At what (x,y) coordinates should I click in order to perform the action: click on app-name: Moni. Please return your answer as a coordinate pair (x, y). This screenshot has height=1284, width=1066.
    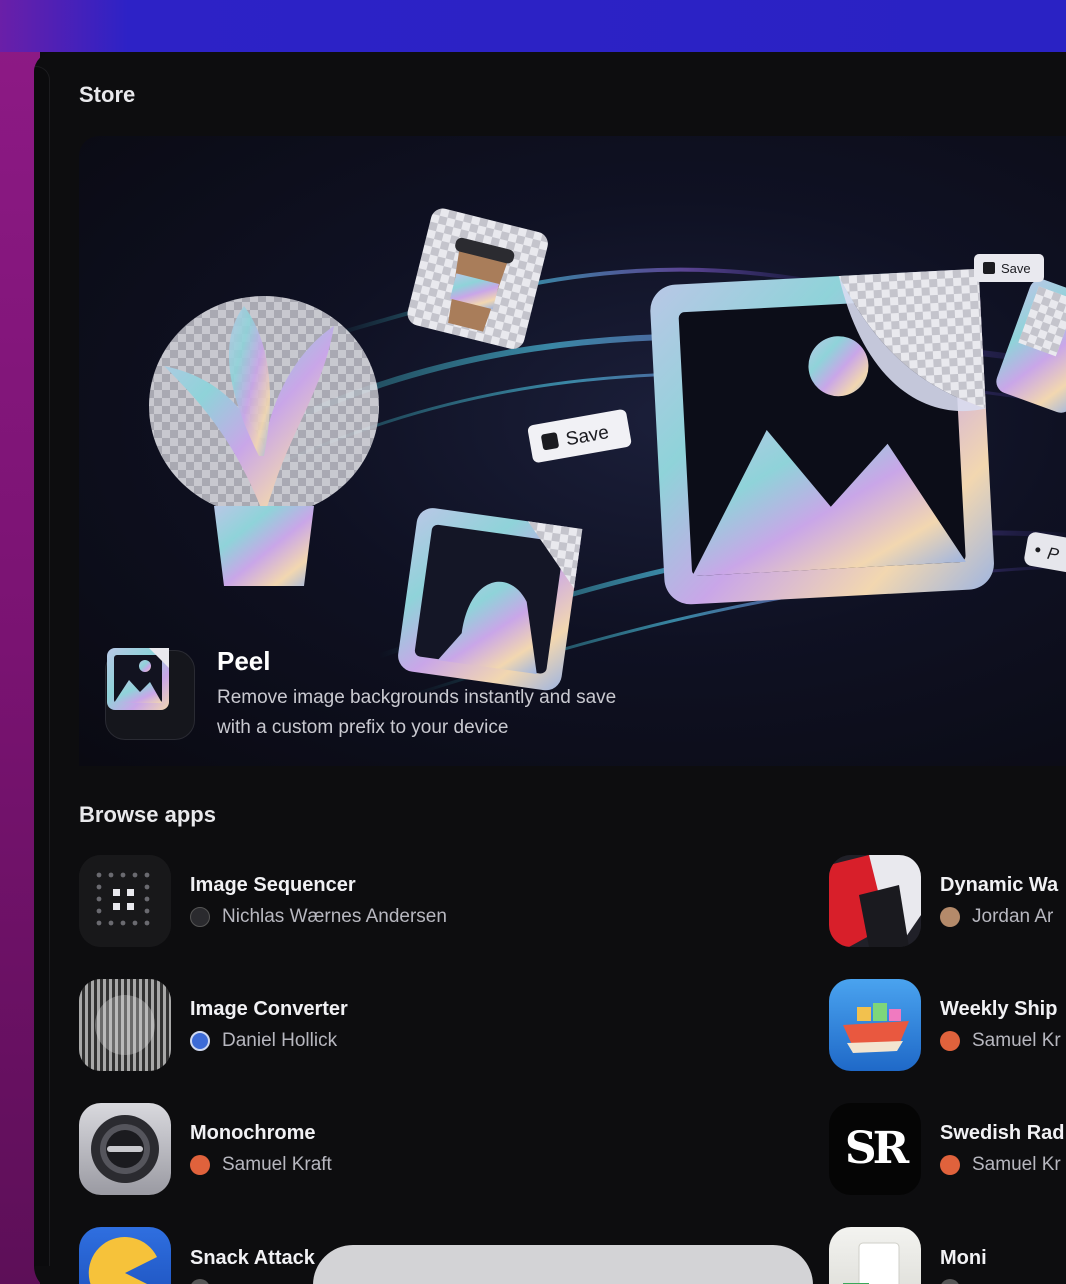
    Looking at the image, I should click on (963, 1258).